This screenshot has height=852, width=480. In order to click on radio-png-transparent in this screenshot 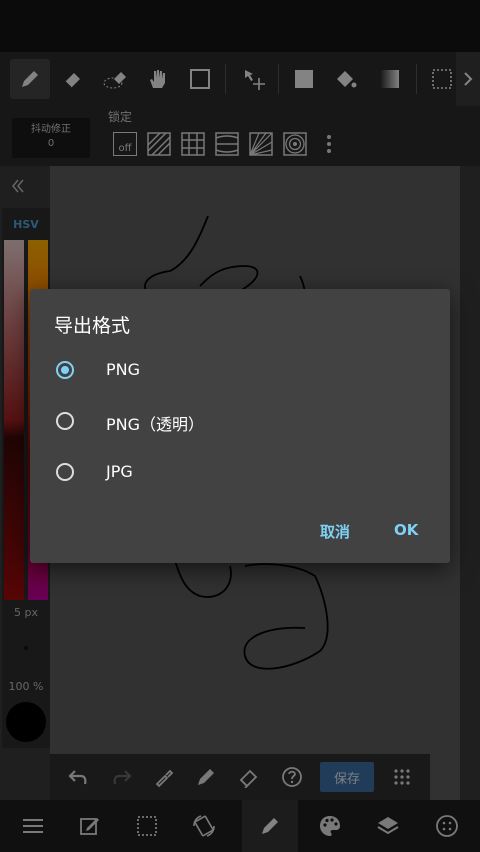, I will do `click(65, 421)`.